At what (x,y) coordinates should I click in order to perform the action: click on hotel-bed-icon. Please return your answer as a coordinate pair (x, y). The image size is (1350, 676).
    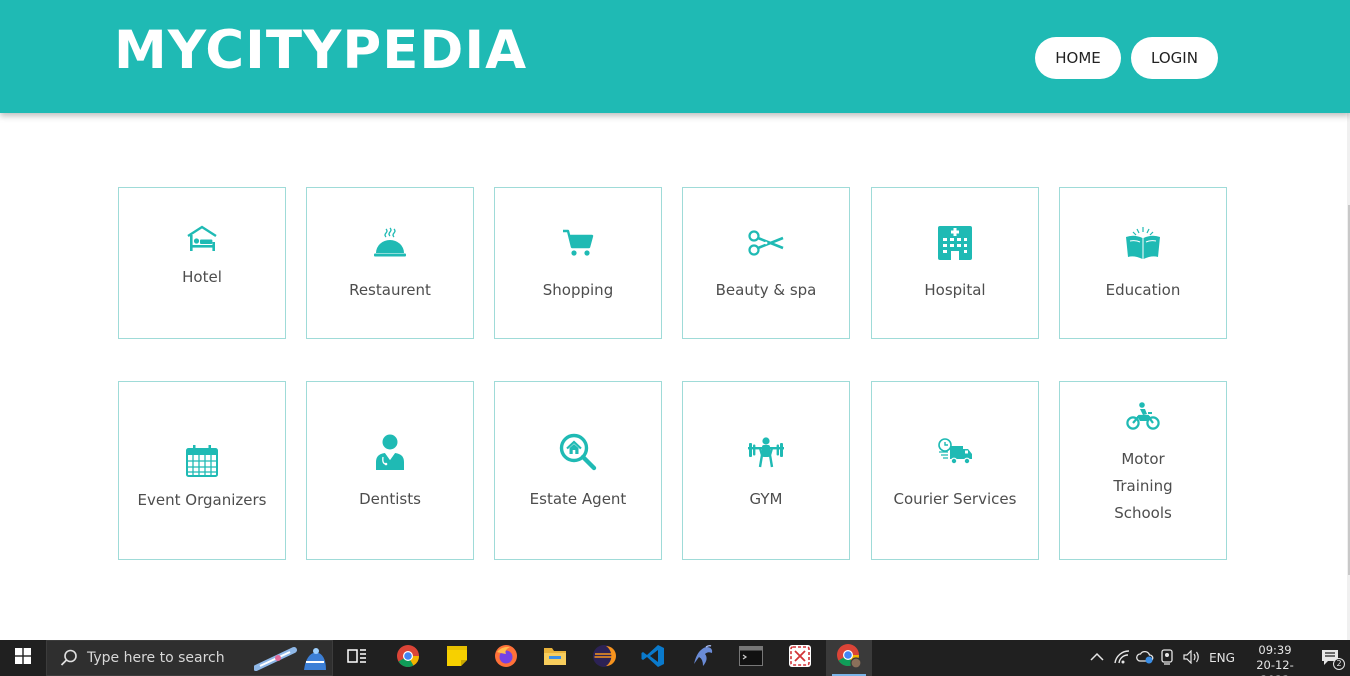
    Looking at the image, I should click on (202, 238).